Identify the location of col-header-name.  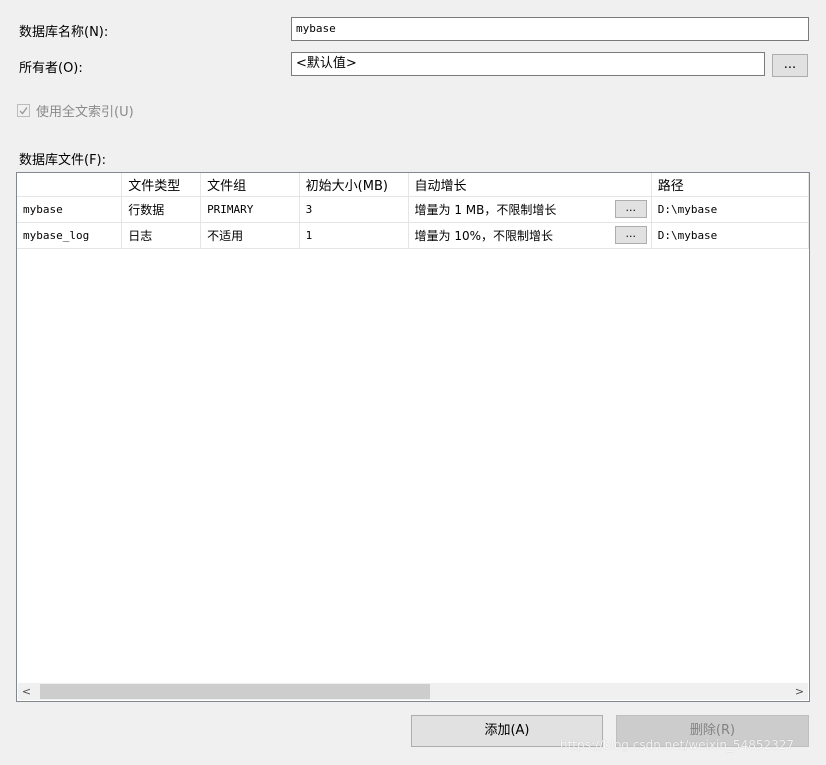
(70, 185).